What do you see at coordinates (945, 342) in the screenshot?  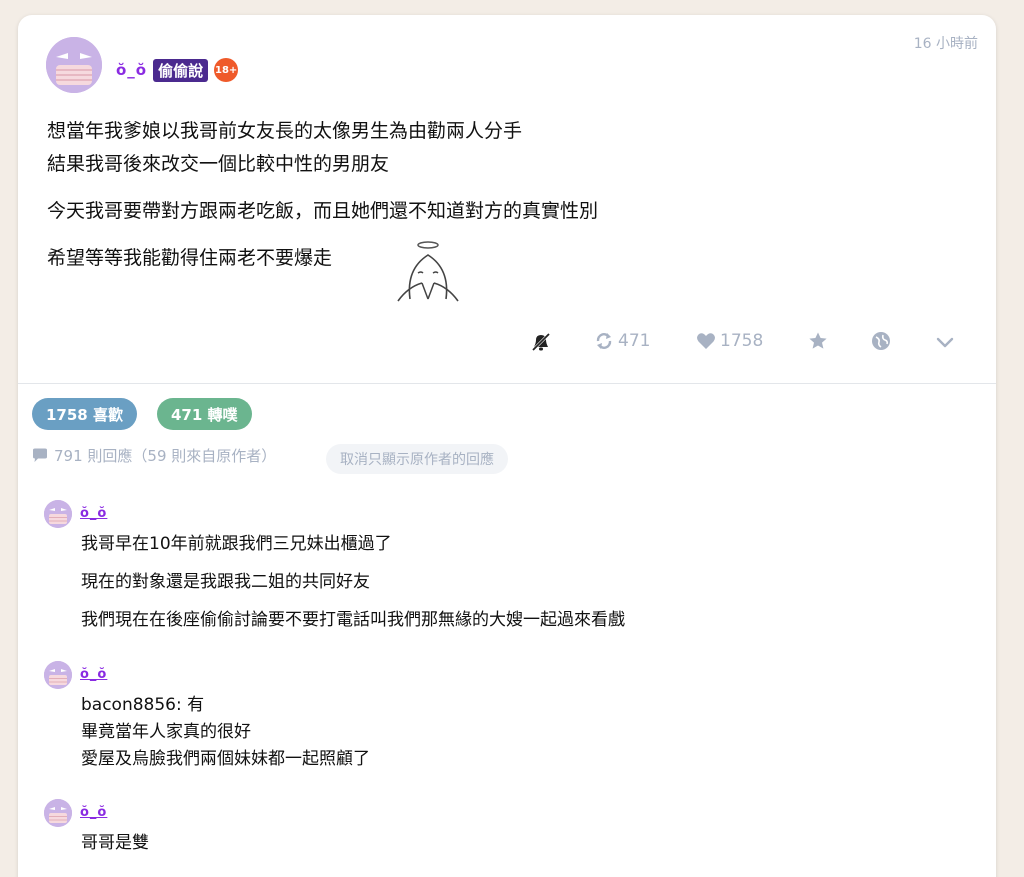 I see `chevron-down-icon` at bounding box center [945, 342].